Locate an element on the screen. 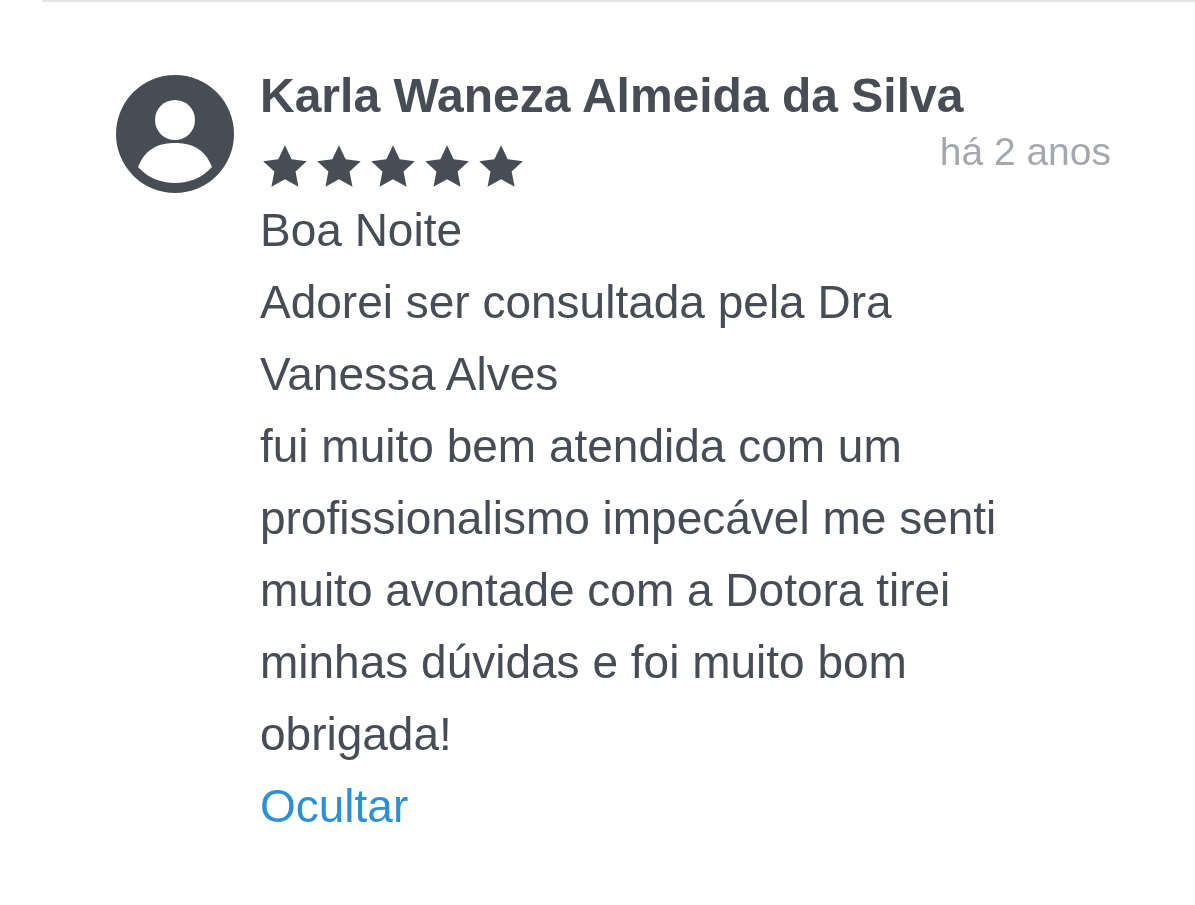  review-time: há 2 anos is located at coordinates (1025, 152).